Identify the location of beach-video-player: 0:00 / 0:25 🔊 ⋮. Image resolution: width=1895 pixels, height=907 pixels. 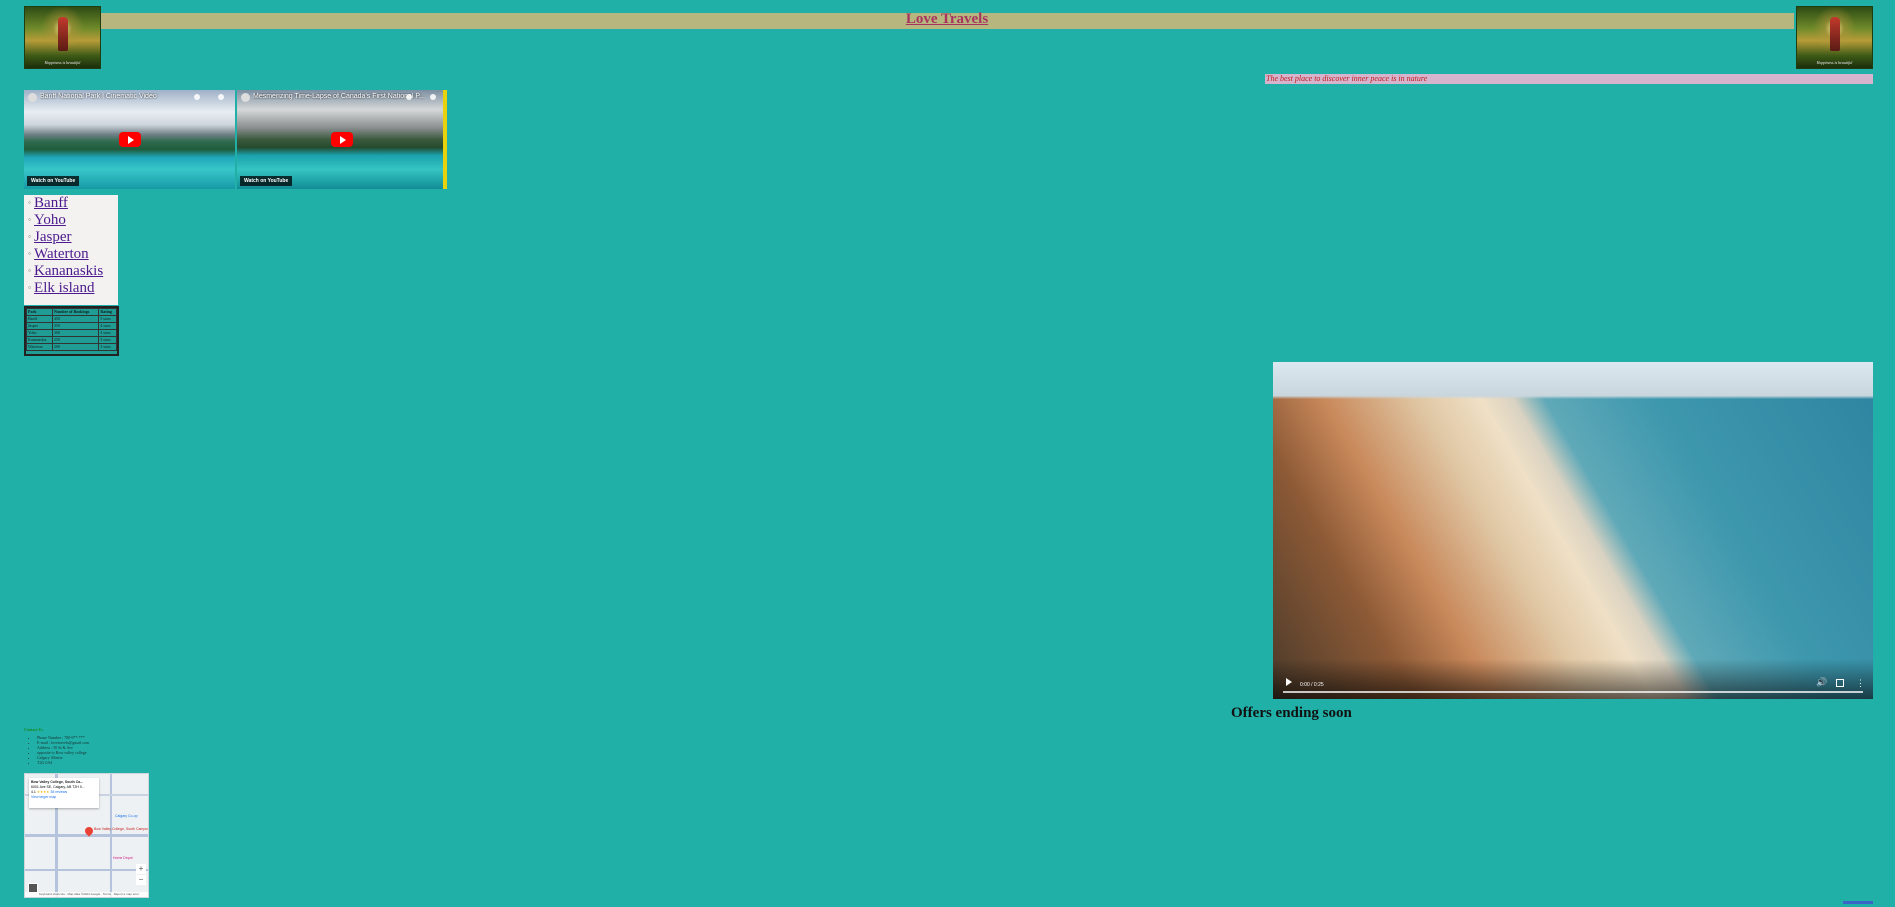
(1573, 530).